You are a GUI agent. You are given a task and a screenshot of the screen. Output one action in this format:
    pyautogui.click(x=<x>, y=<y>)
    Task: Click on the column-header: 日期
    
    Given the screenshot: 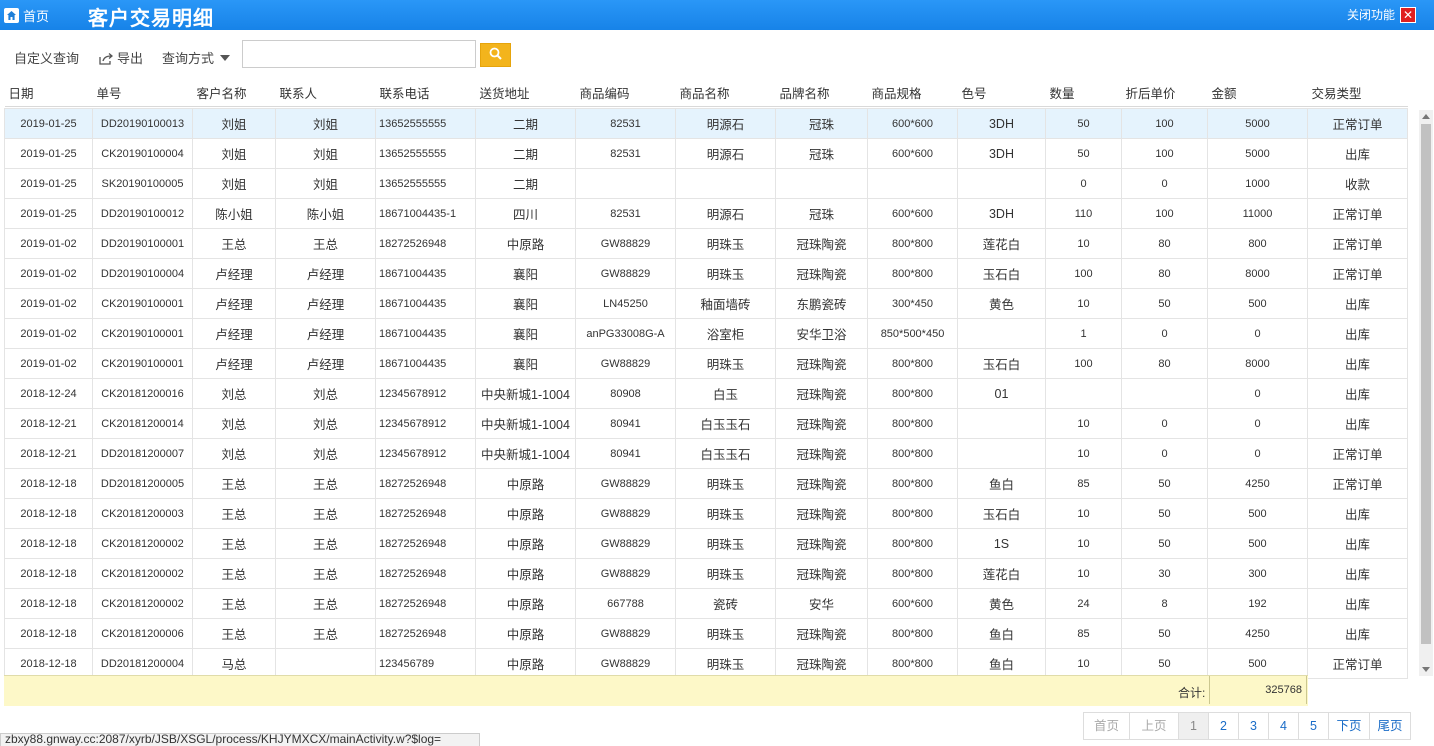 What is the action you would take?
    pyautogui.click(x=48, y=92)
    